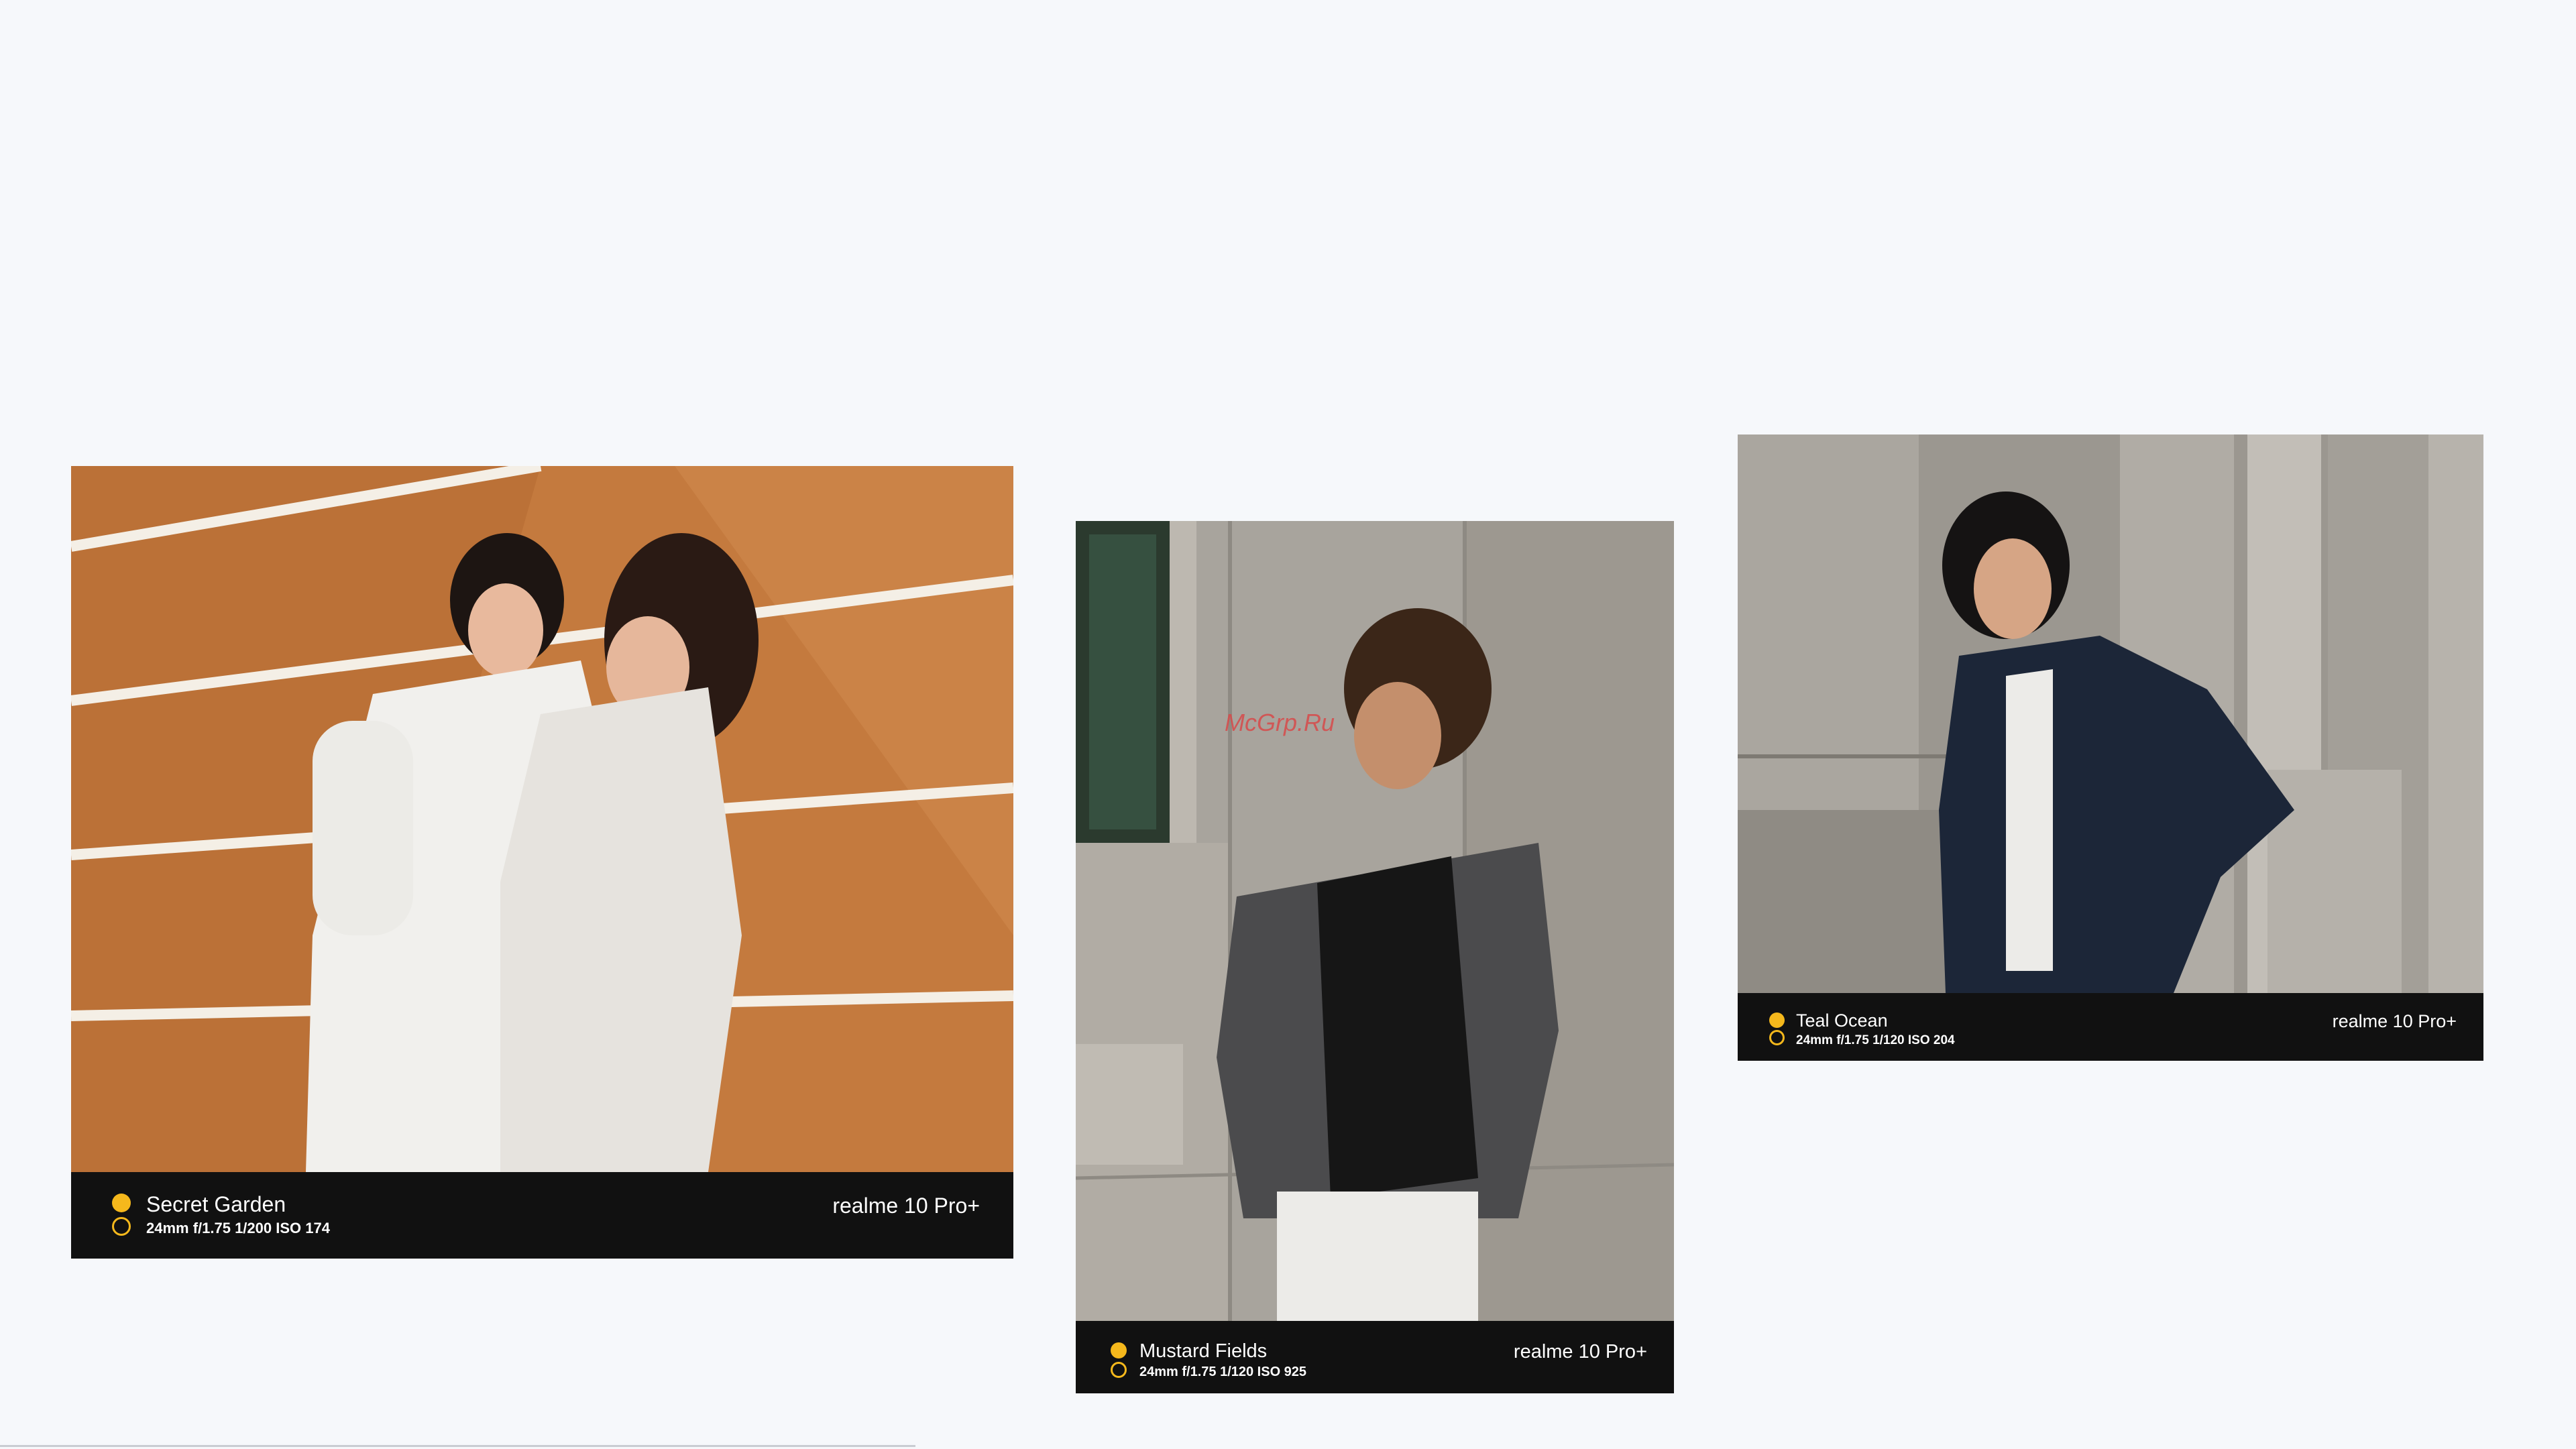 The width and height of the screenshot is (2576, 1449). What do you see at coordinates (238, 1228) in the screenshot?
I see `exif-info: 24mm f/1.75 1/200 ISO 174` at bounding box center [238, 1228].